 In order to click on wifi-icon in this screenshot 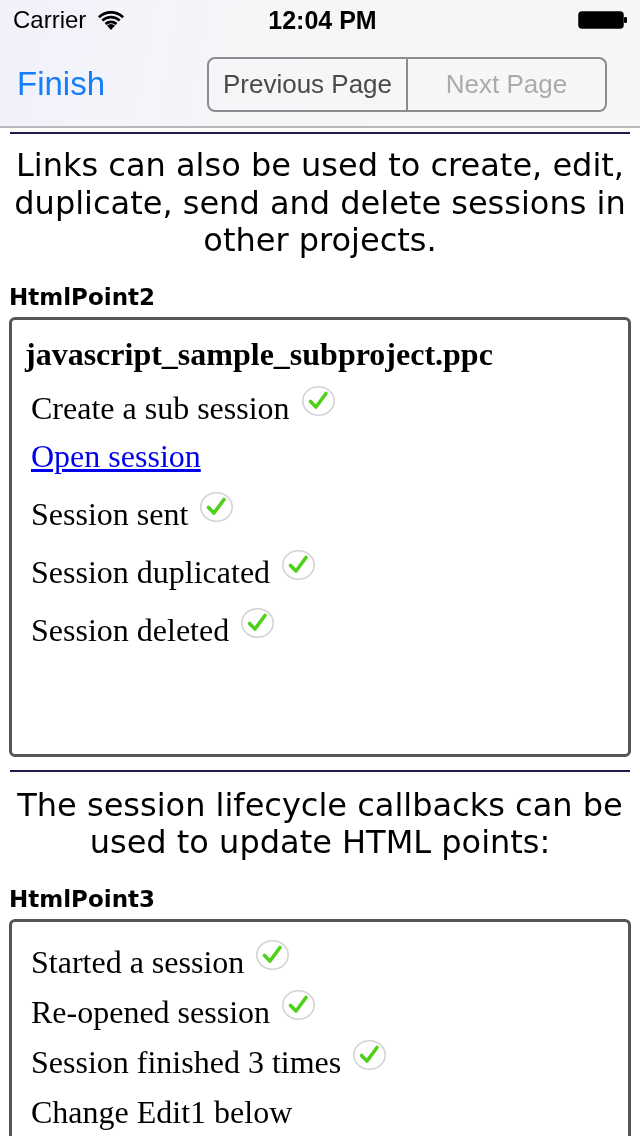, I will do `click(111, 20)`.